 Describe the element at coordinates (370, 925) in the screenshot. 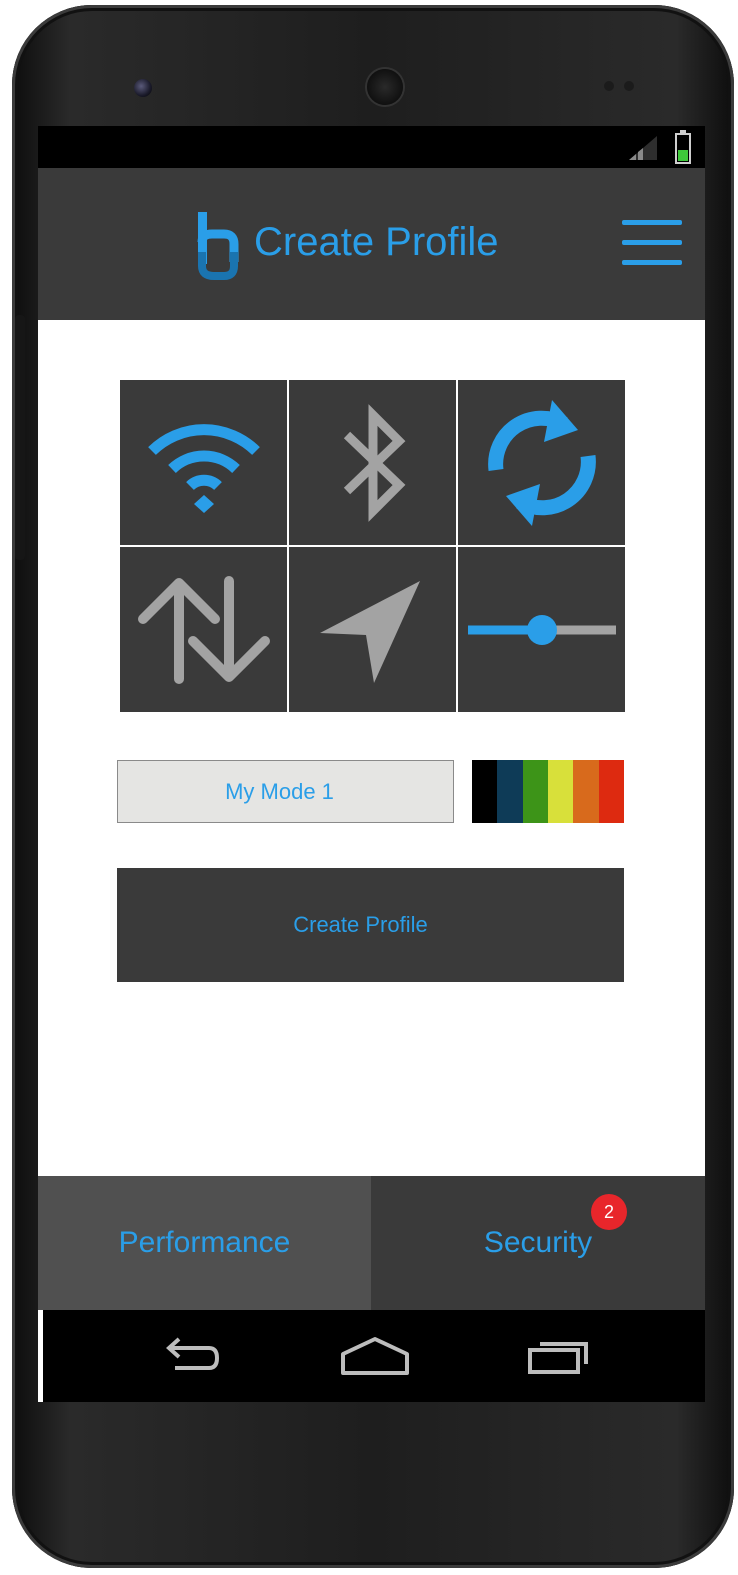

I see `create-profile-button: Create Profile` at that location.